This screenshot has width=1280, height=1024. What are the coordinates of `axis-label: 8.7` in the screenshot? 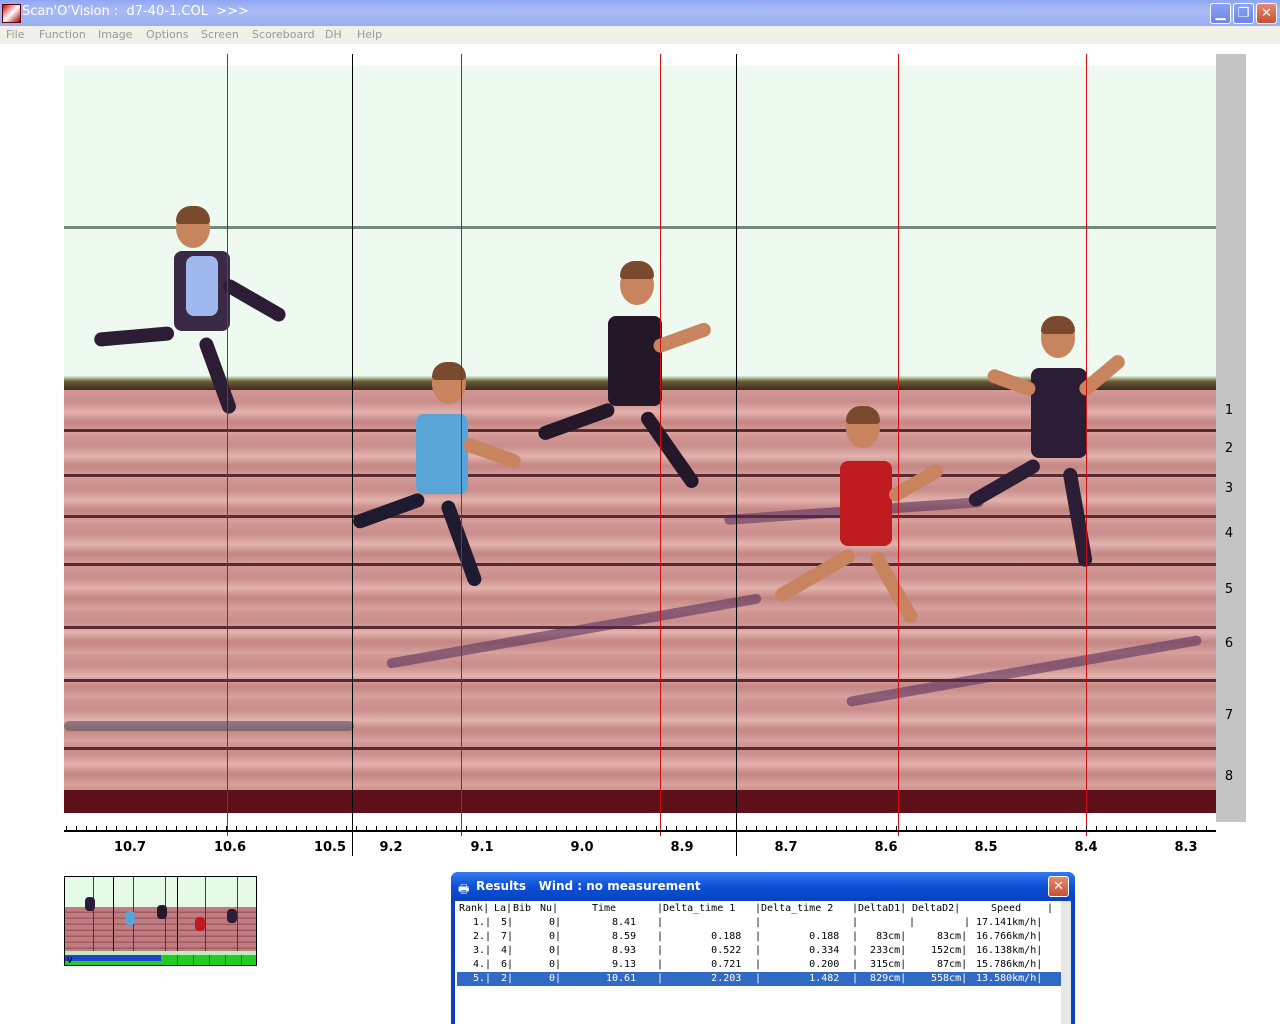 It's located at (786, 847).